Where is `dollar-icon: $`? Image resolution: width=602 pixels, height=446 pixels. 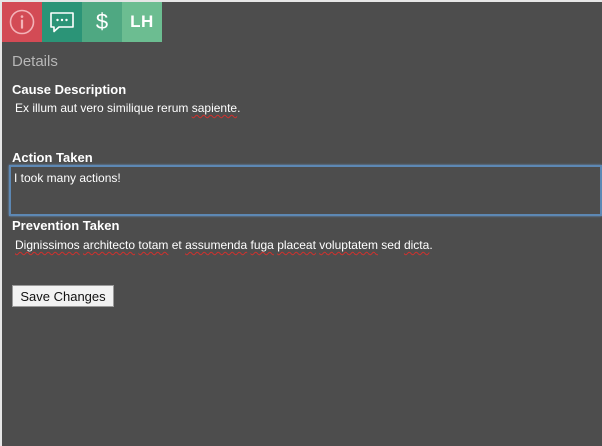
dollar-icon: $ is located at coordinates (102, 21).